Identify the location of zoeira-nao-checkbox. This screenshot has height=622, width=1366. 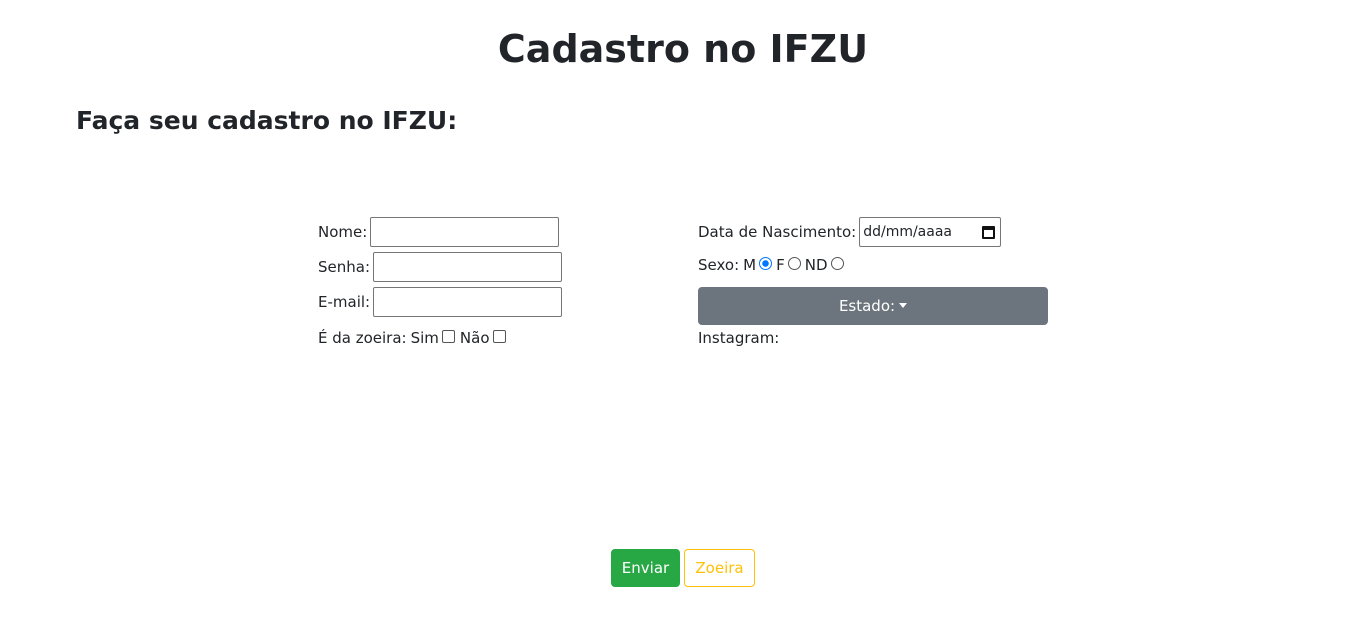
(499, 336).